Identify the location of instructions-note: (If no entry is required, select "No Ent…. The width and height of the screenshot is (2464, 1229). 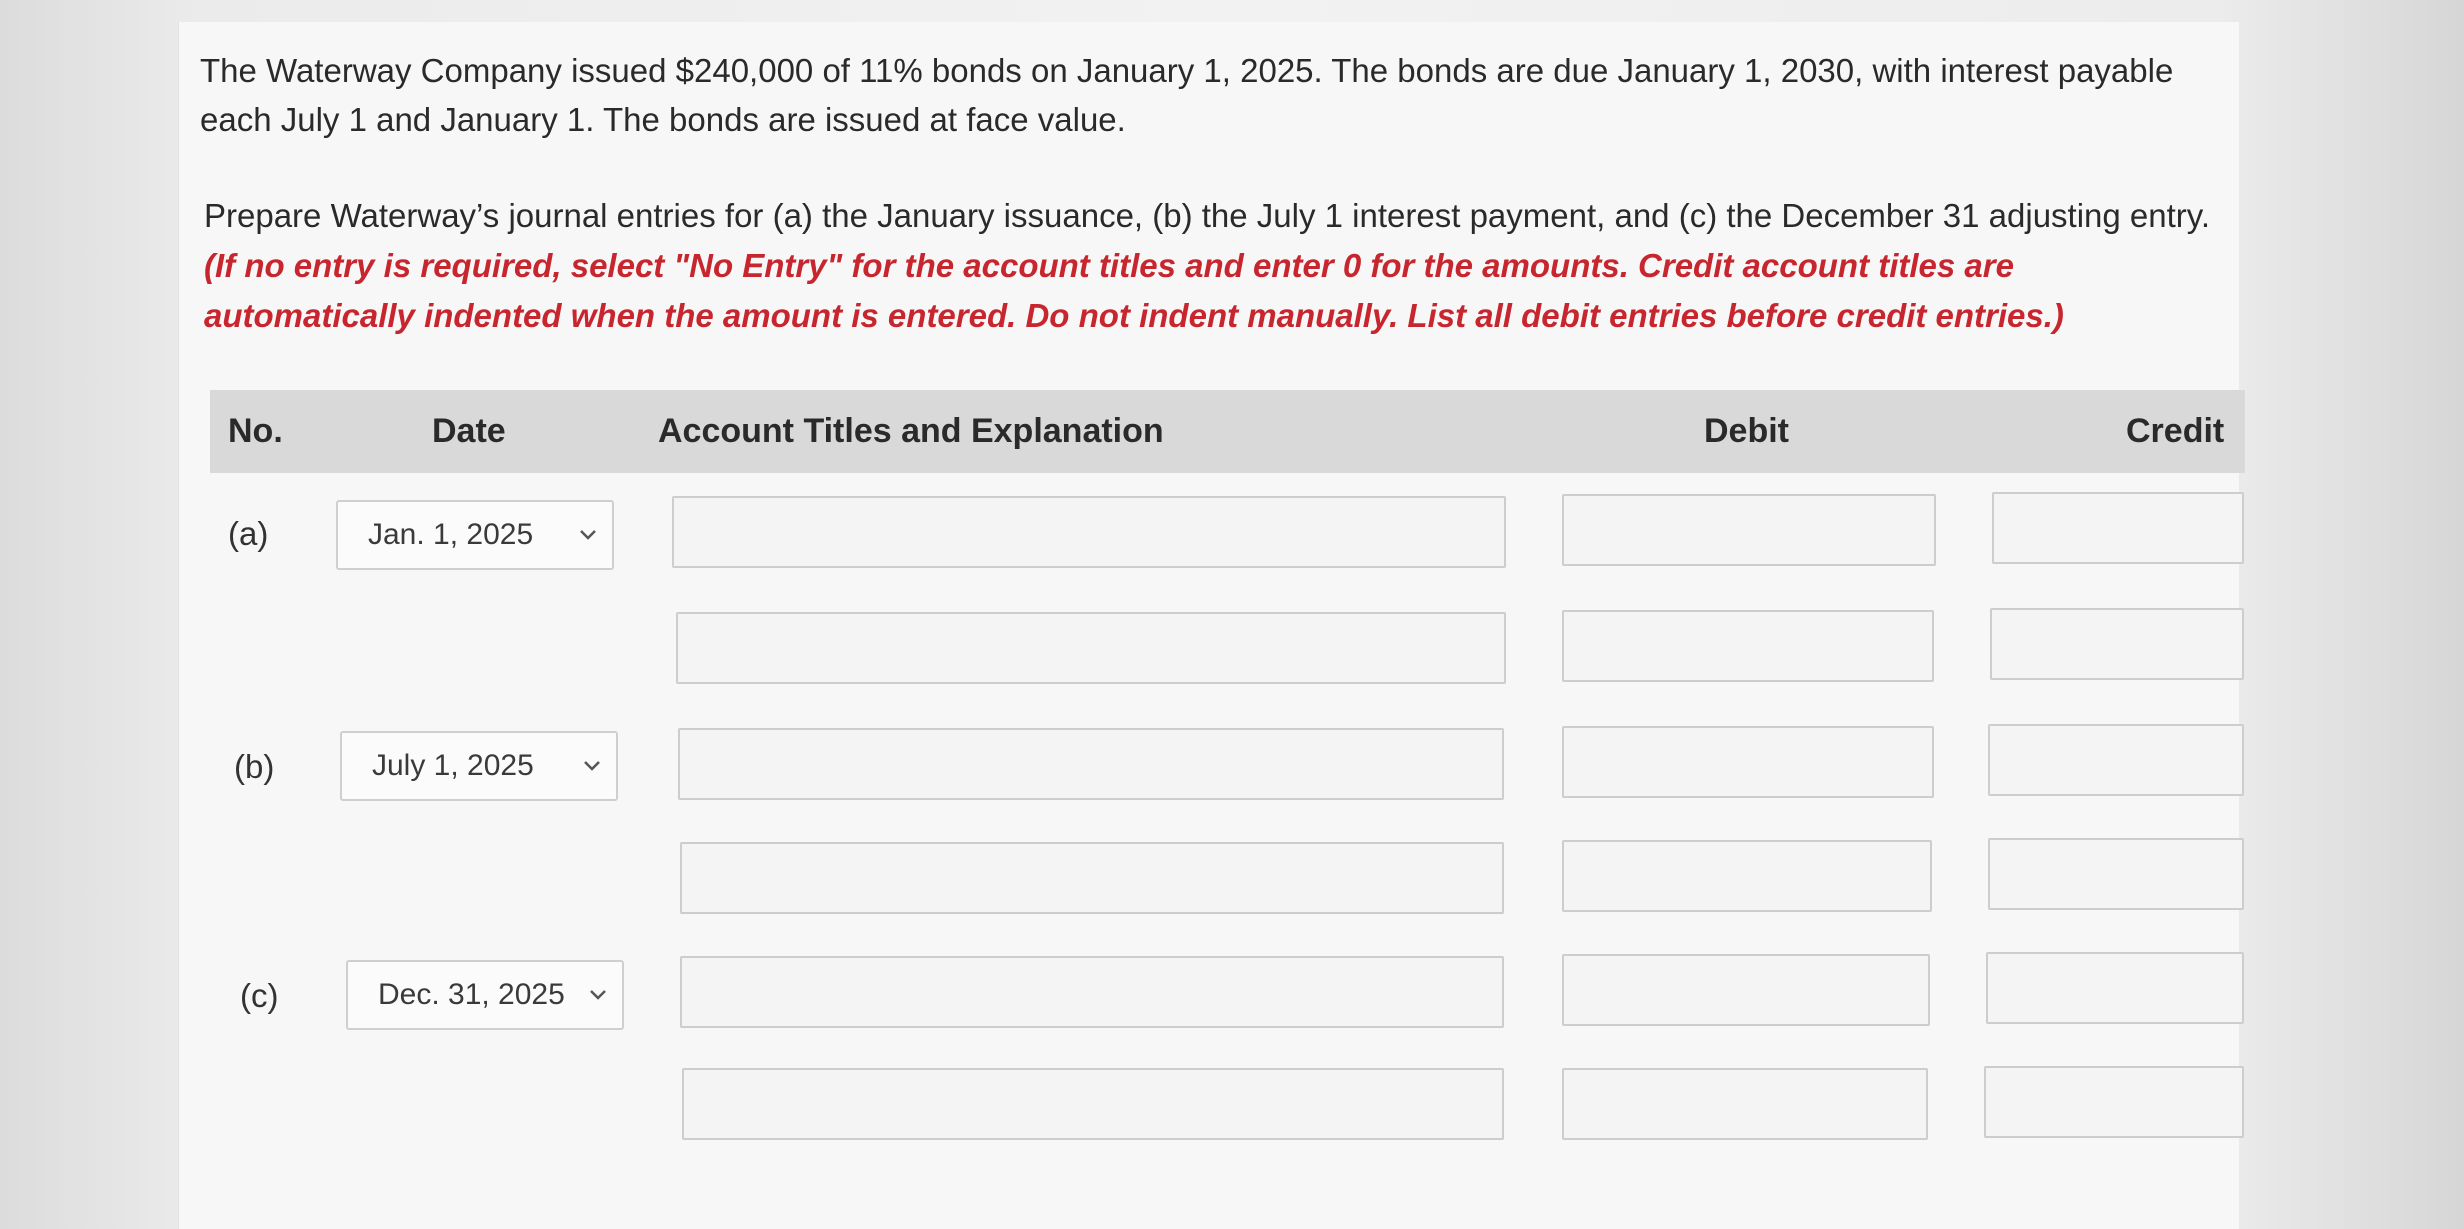
(1134, 290).